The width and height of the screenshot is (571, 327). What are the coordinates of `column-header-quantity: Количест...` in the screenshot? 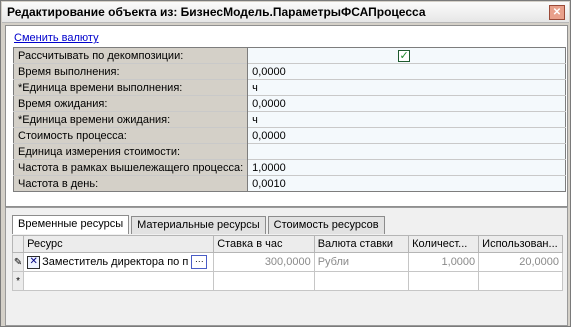 It's located at (444, 244).